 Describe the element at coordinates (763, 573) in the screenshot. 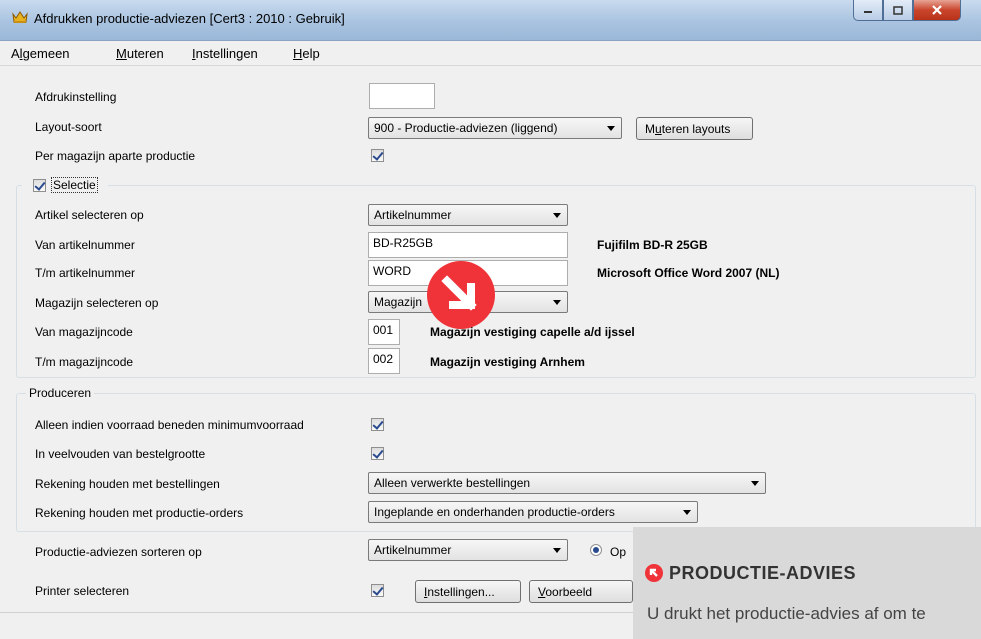

I see `panel-title: PRODUCTIE-ADVIES` at that location.